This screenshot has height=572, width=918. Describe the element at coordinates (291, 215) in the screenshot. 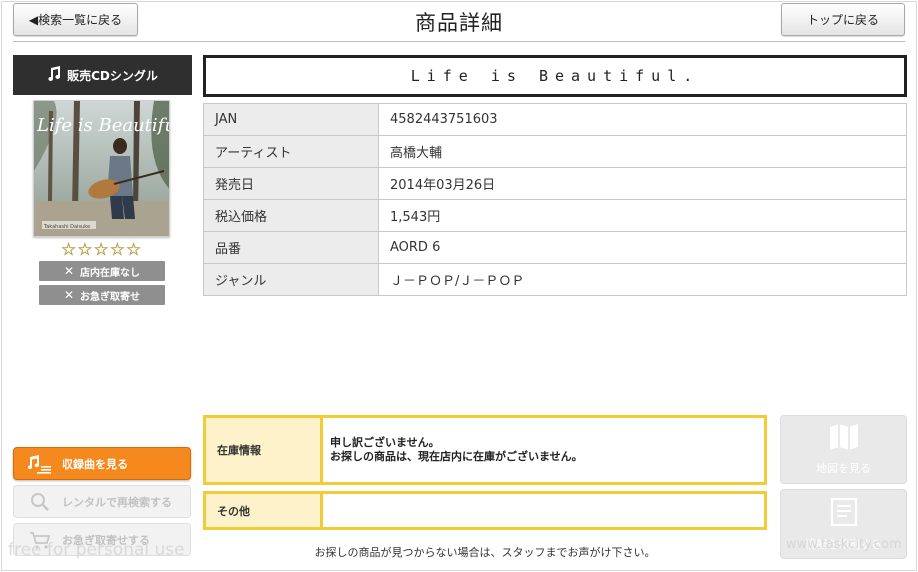

I see `info-key: 税込価格` at that location.